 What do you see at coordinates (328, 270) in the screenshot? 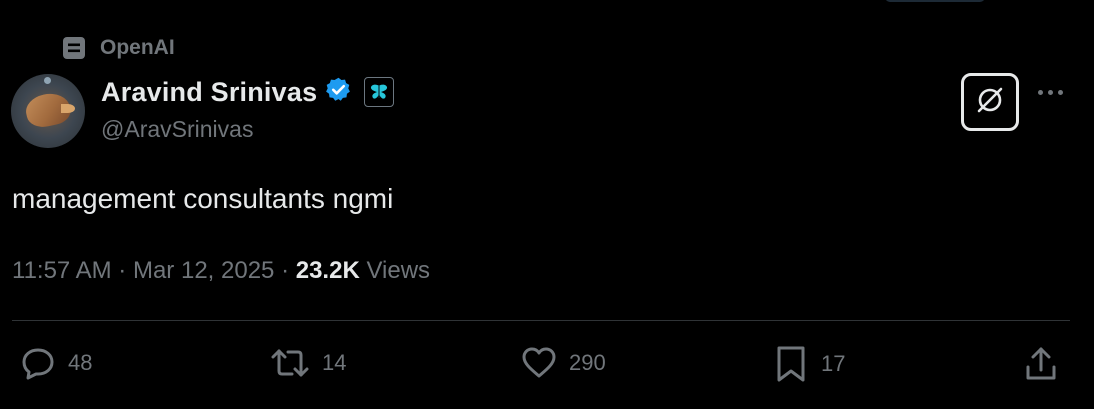
I see `views-count: 23.2K` at bounding box center [328, 270].